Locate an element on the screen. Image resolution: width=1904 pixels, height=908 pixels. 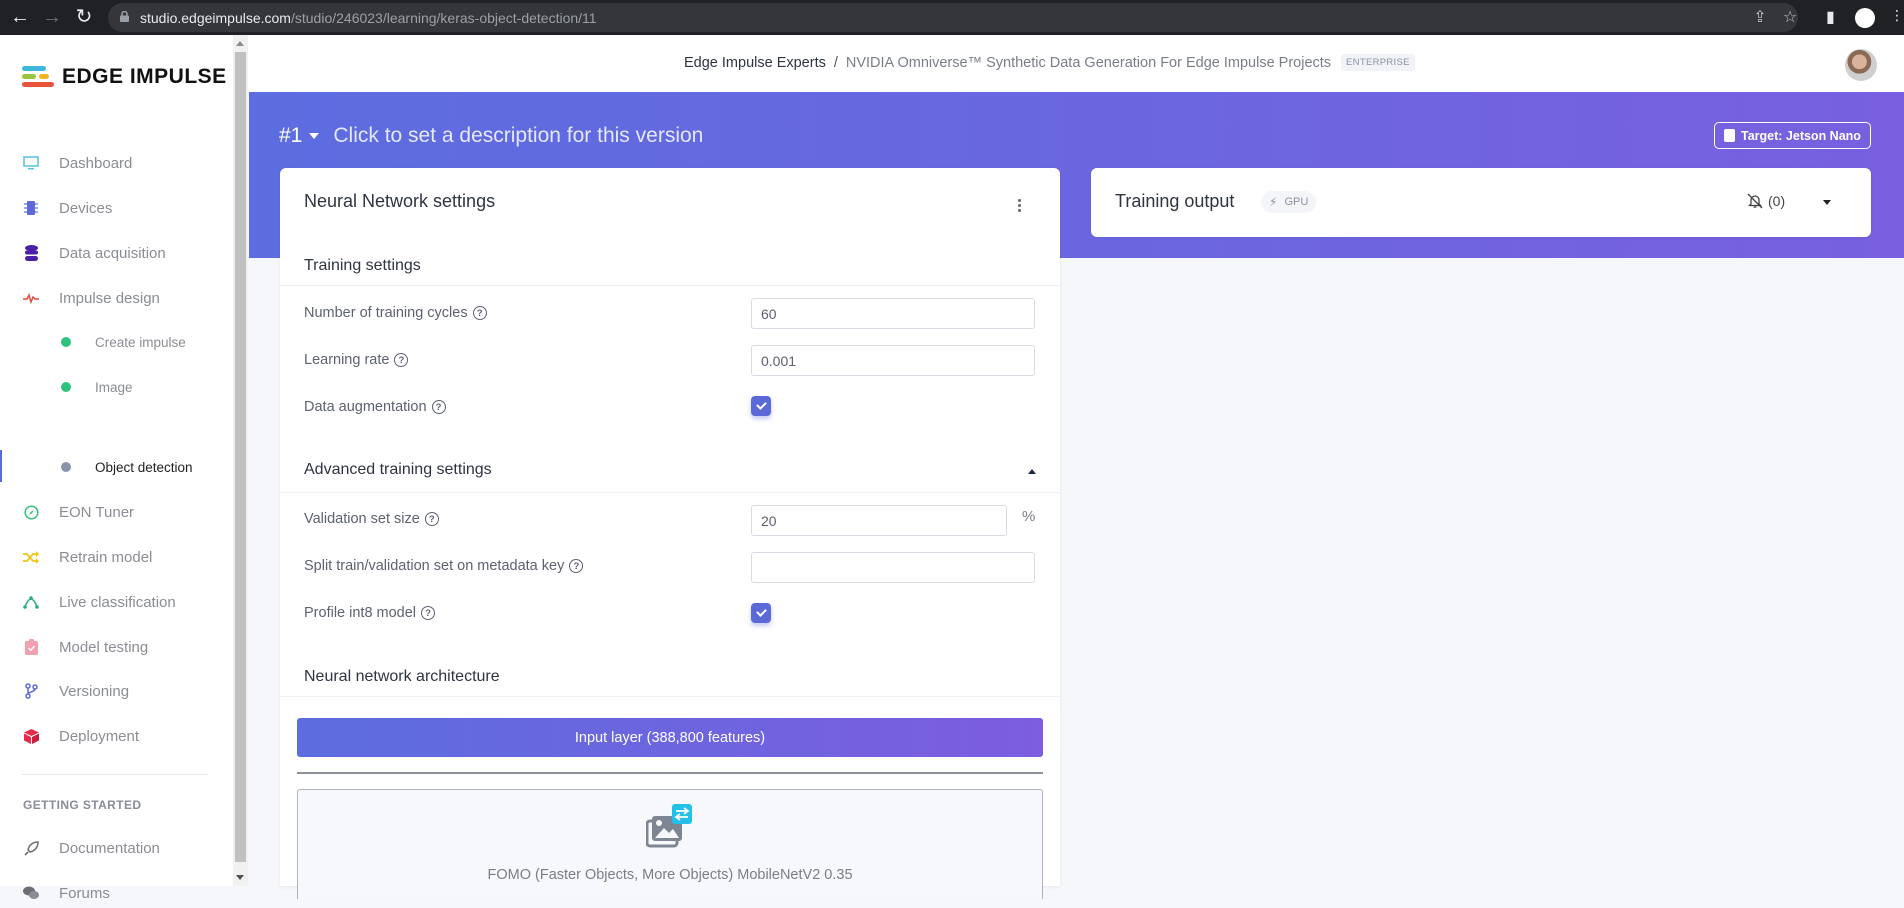
bell-slash-icon is located at coordinates (1755, 201).